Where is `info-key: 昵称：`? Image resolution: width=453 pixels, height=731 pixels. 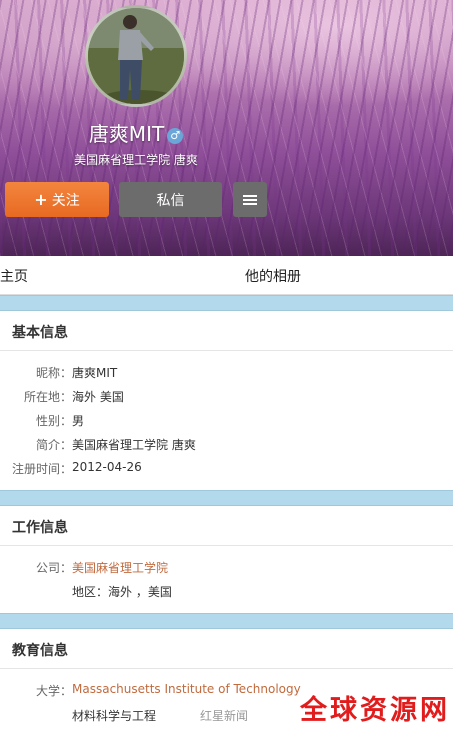 info-key: 昵称： is located at coordinates (53, 373).